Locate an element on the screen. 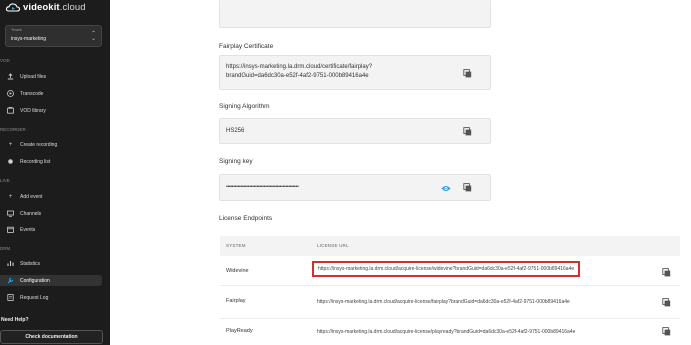  brand-logo: videokit.cloud is located at coordinates (46, 7).